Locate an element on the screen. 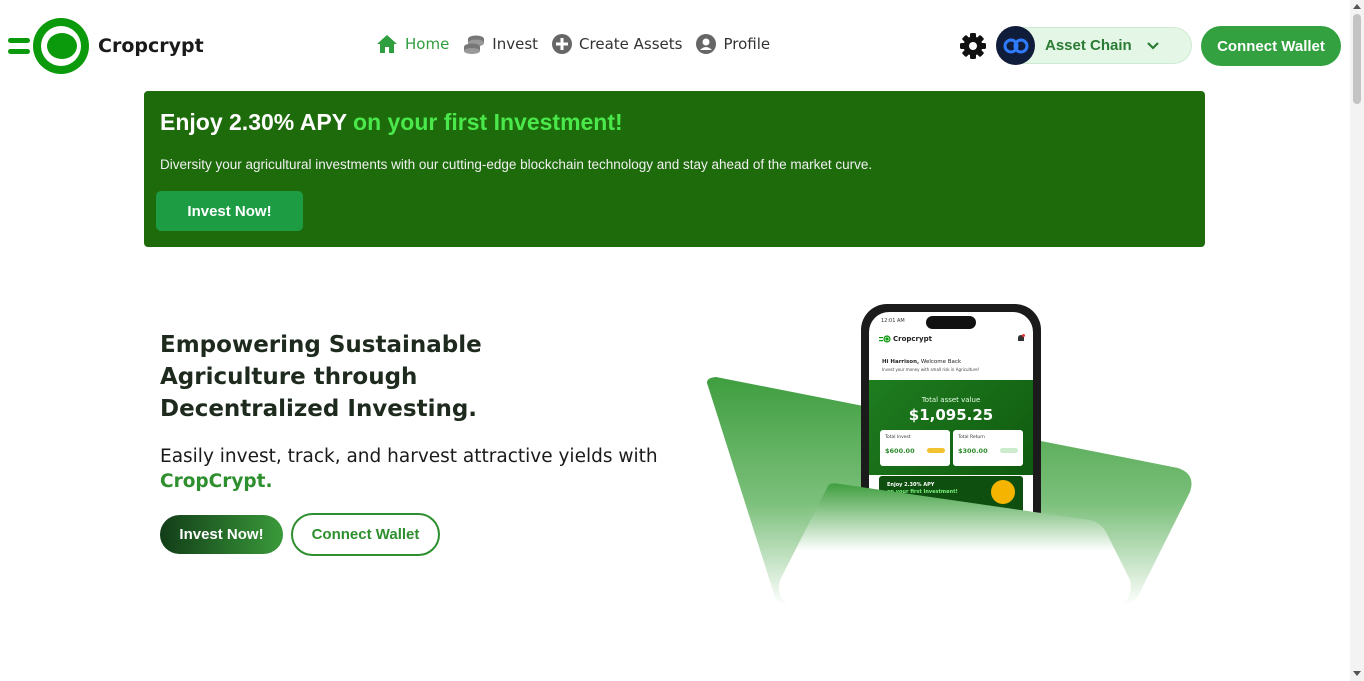 Image resolution: width=1364 pixels, height=681 pixels. phone-invest-label: Total Invest is located at coordinates (898, 437).